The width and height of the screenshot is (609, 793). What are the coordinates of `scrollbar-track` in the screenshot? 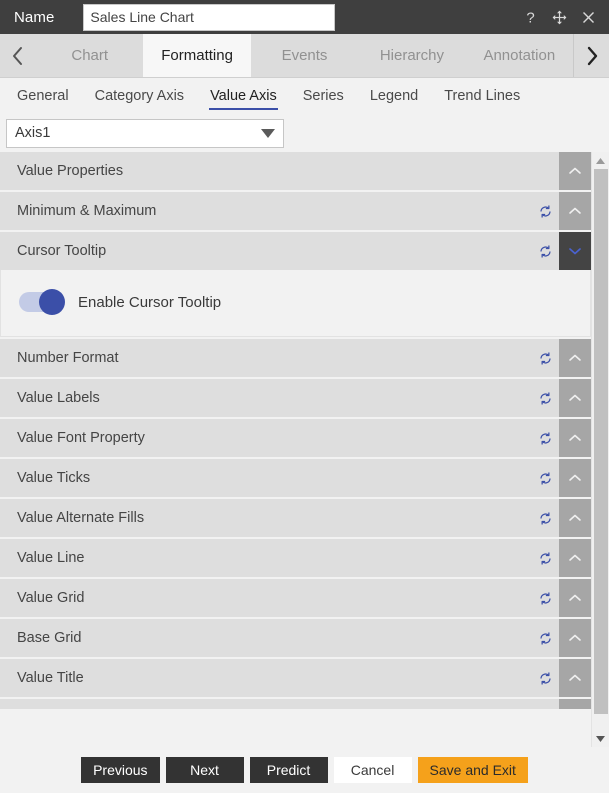 It's located at (600, 449).